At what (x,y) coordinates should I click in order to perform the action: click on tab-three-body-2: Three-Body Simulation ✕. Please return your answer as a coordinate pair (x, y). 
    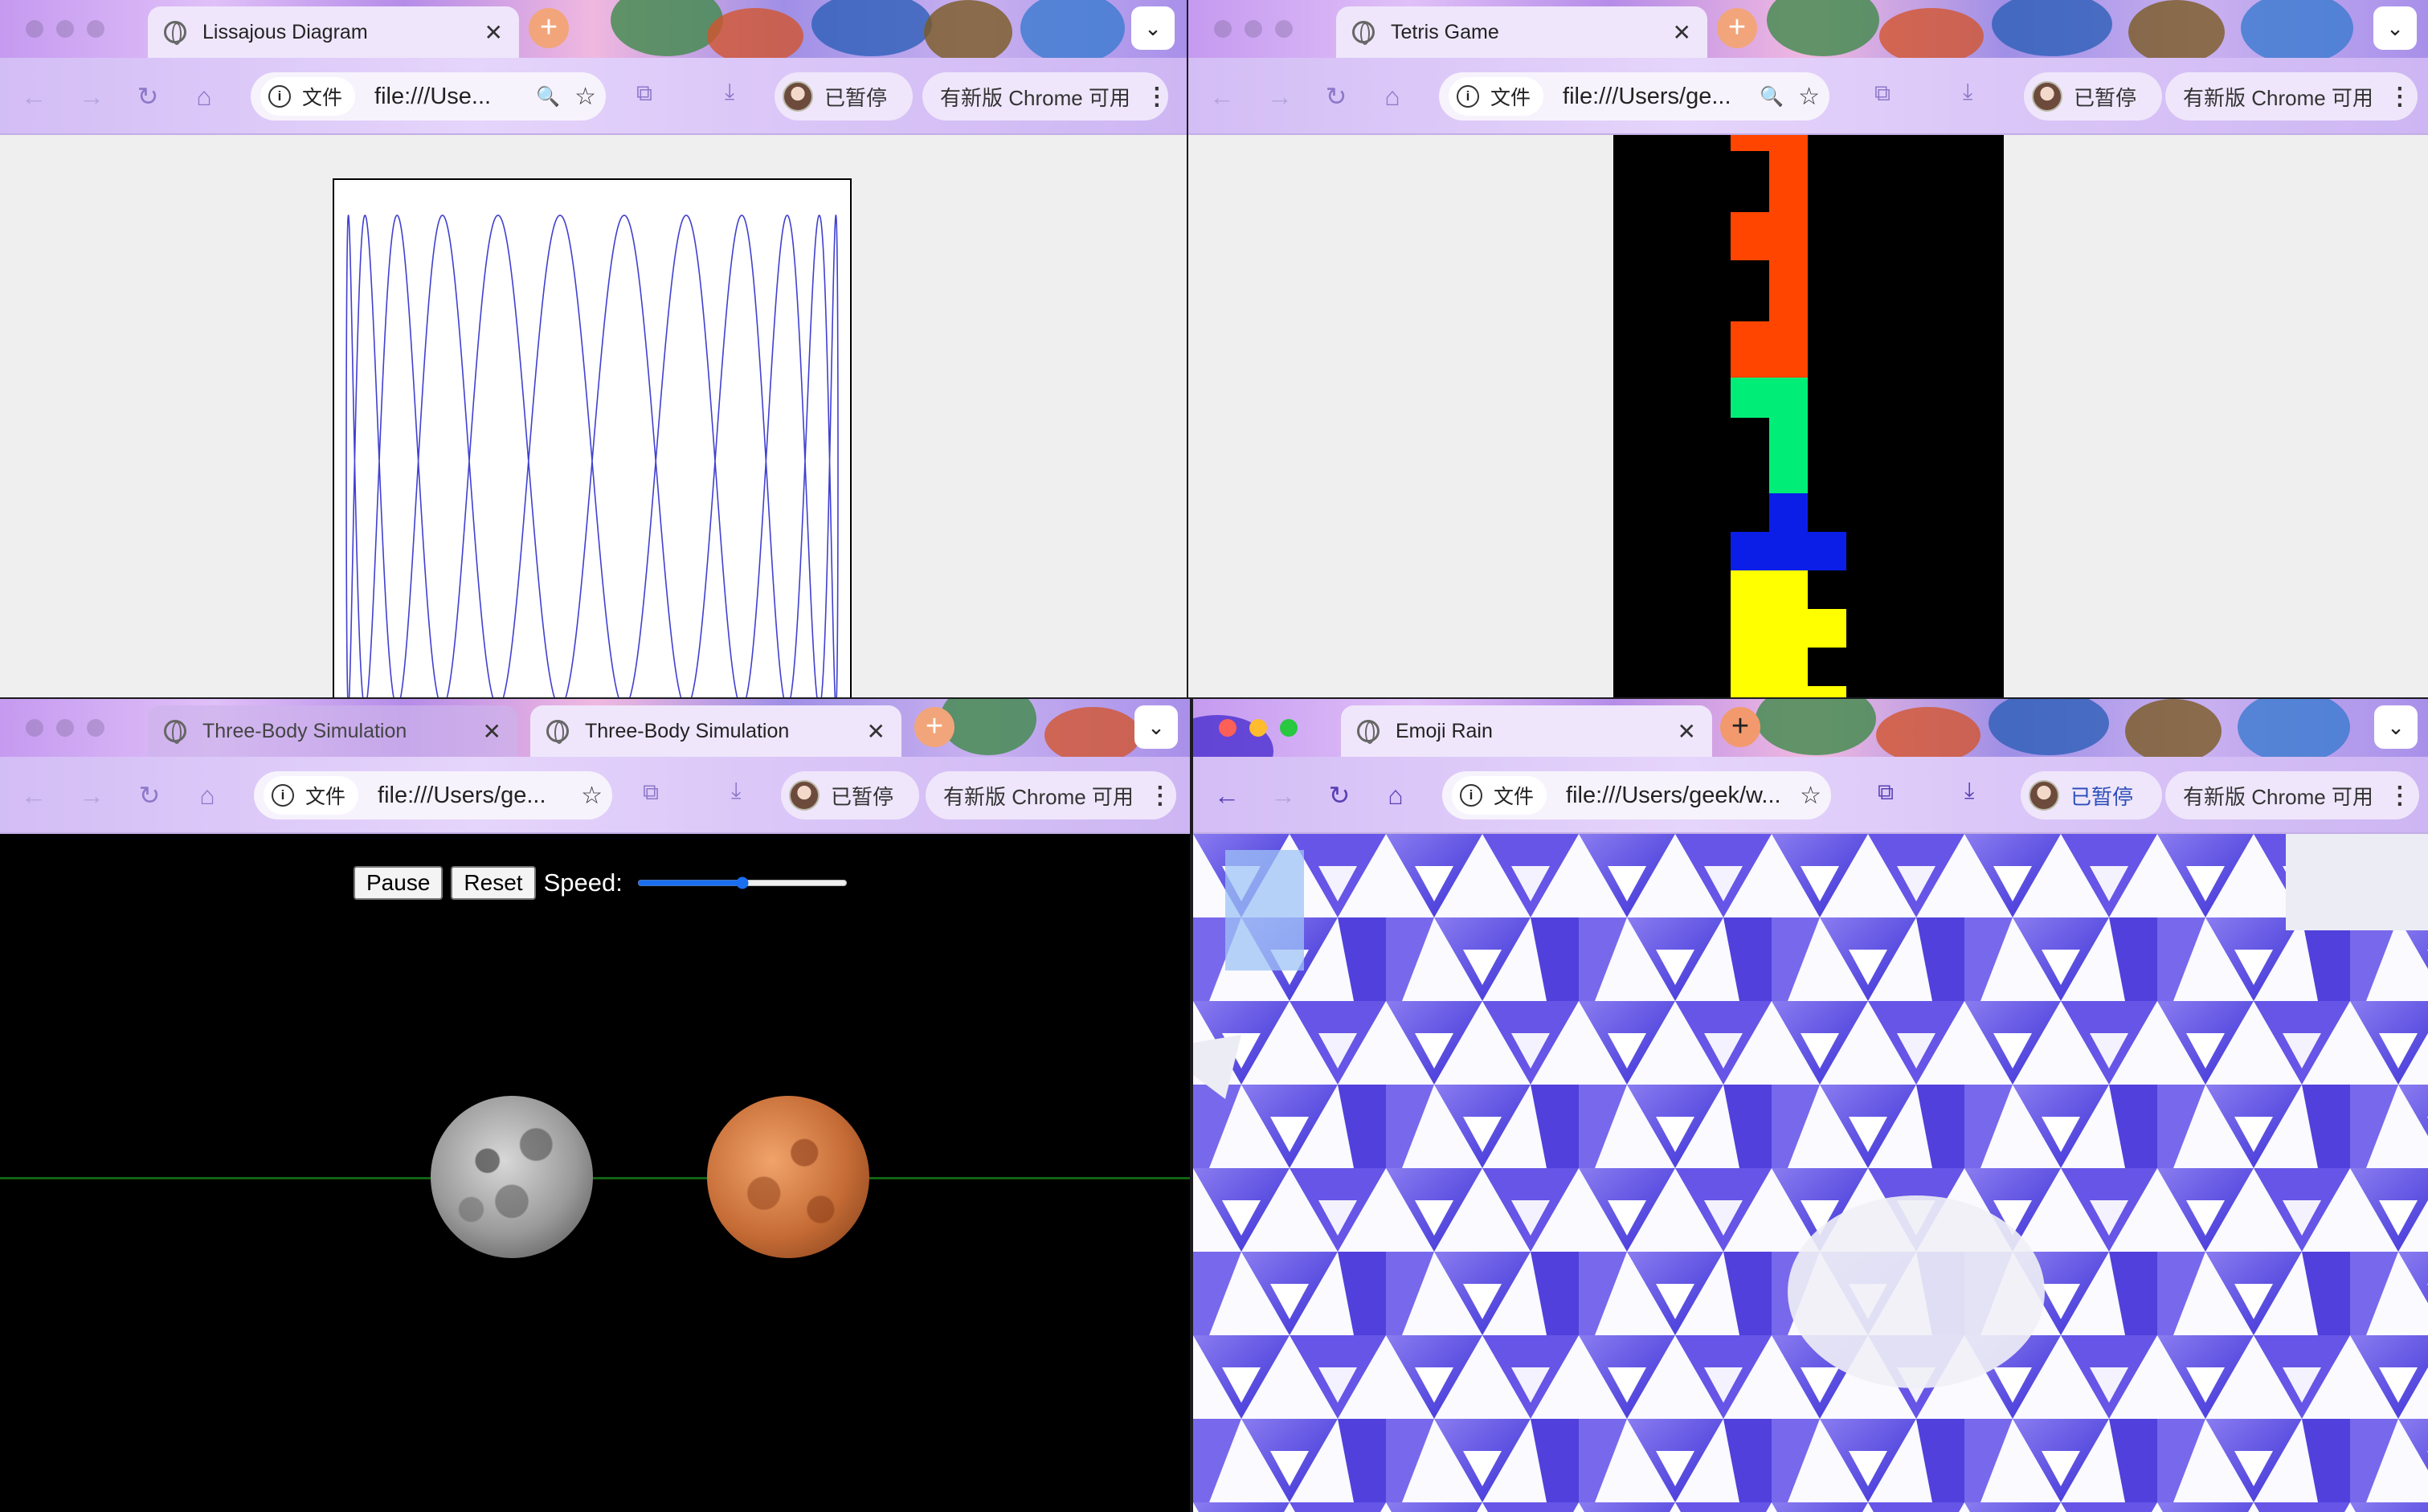
    Looking at the image, I should click on (715, 731).